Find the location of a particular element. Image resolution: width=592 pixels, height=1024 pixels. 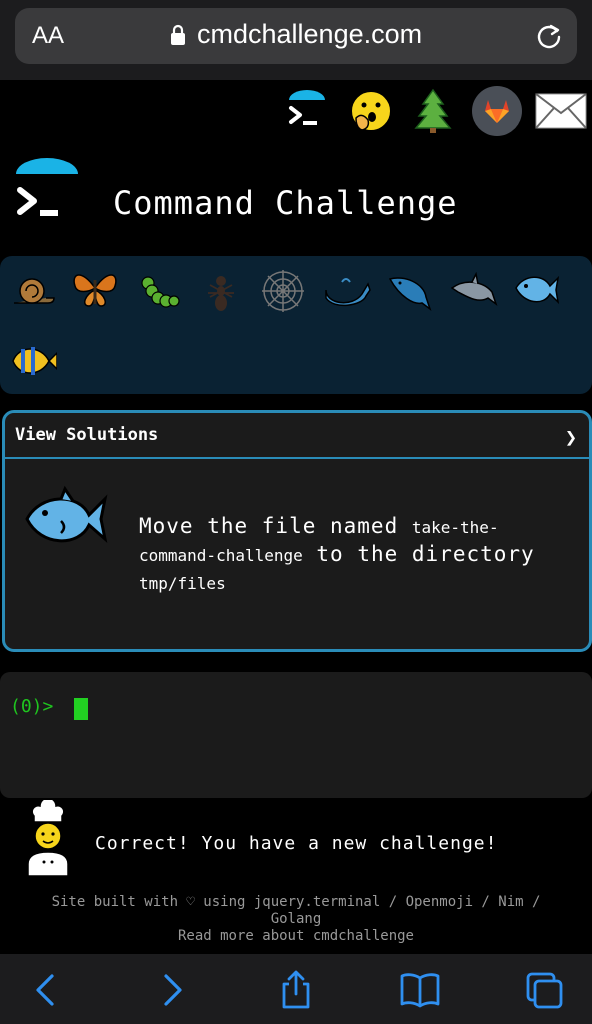

command-challenge-logo-icon is located at coordinates (47, 193).